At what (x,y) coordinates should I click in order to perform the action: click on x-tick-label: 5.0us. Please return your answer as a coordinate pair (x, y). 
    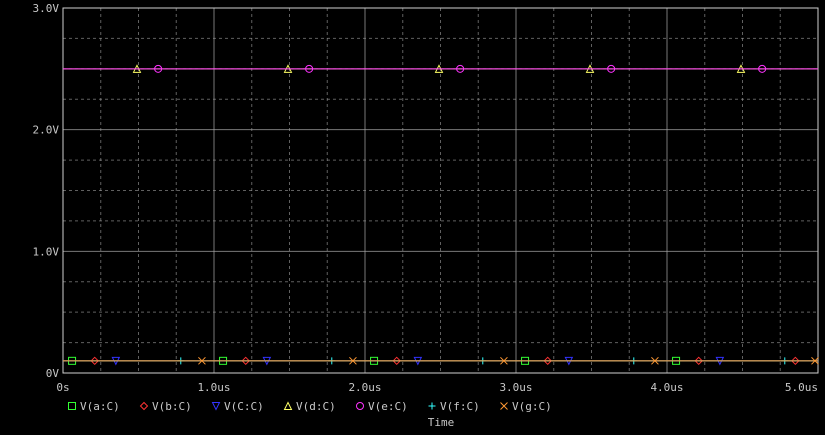
    Looking at the image, I should click on (801, 387).